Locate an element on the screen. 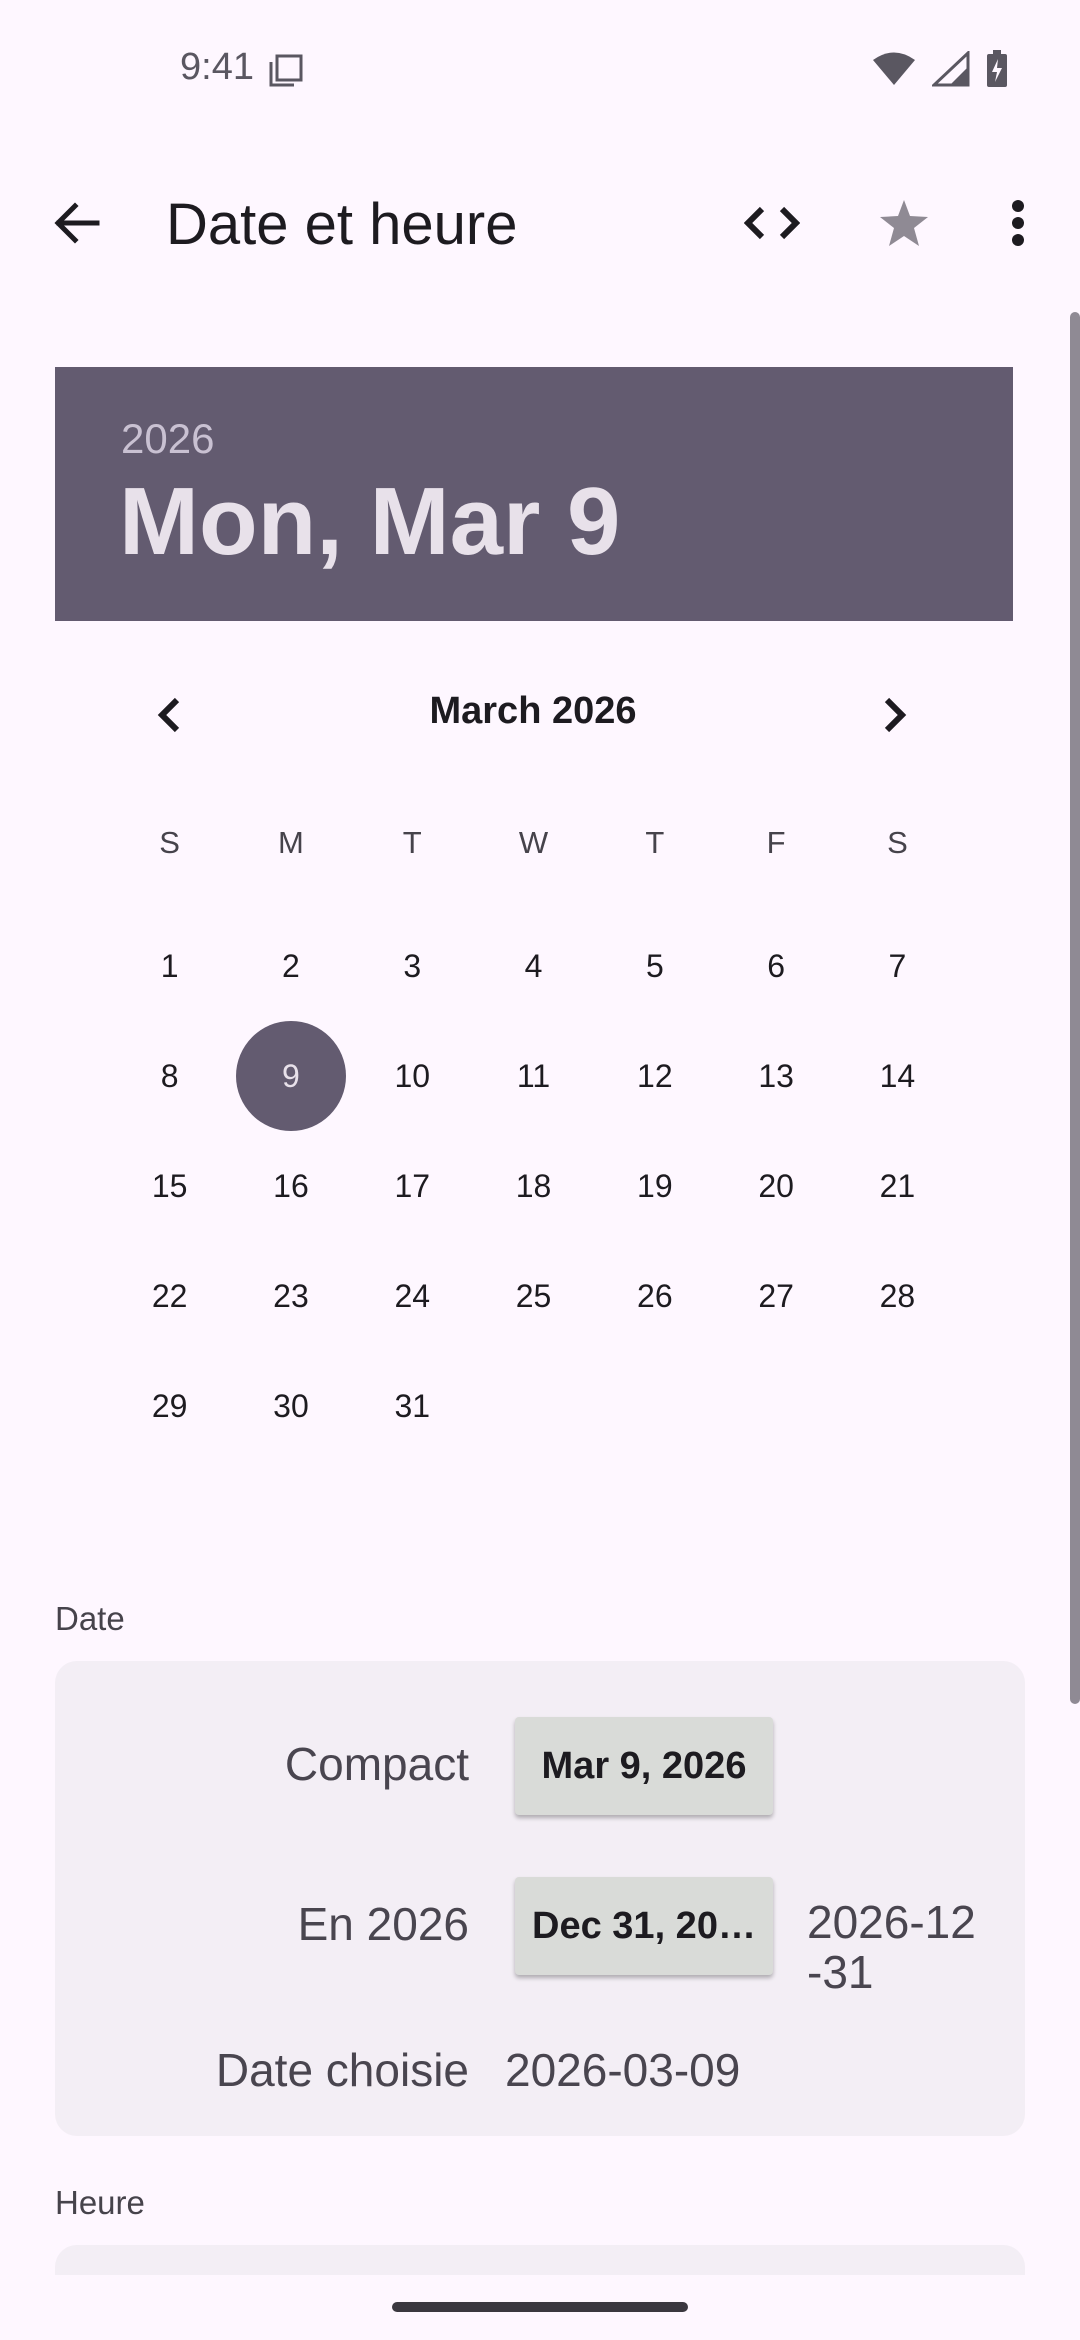 The height and width of the screenshot is (2340, 1080). calendar-day: 21 is located at coordinates (897, 1186).